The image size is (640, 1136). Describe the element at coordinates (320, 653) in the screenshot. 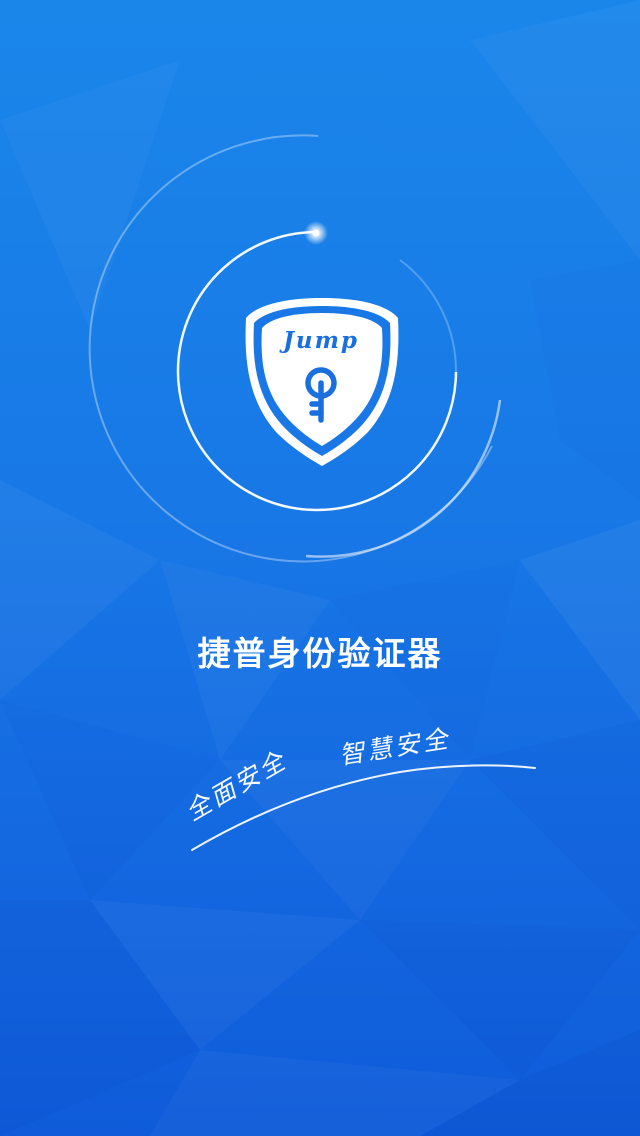

I see `app-title: 捷普身份验证器` at that location.